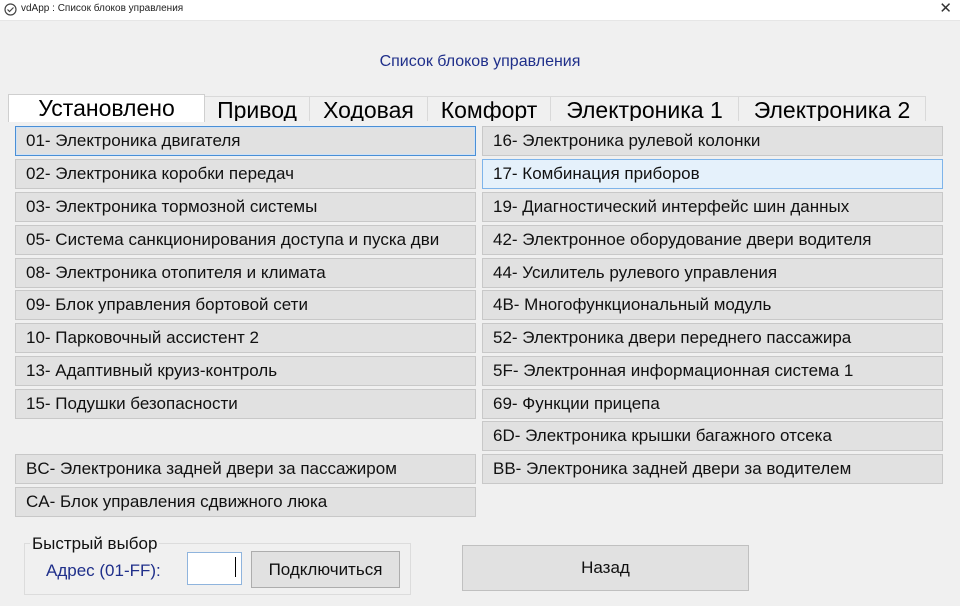  I want to click on module-button-ca: CA- Блок управления сдвижного люка, so click(245, 502).